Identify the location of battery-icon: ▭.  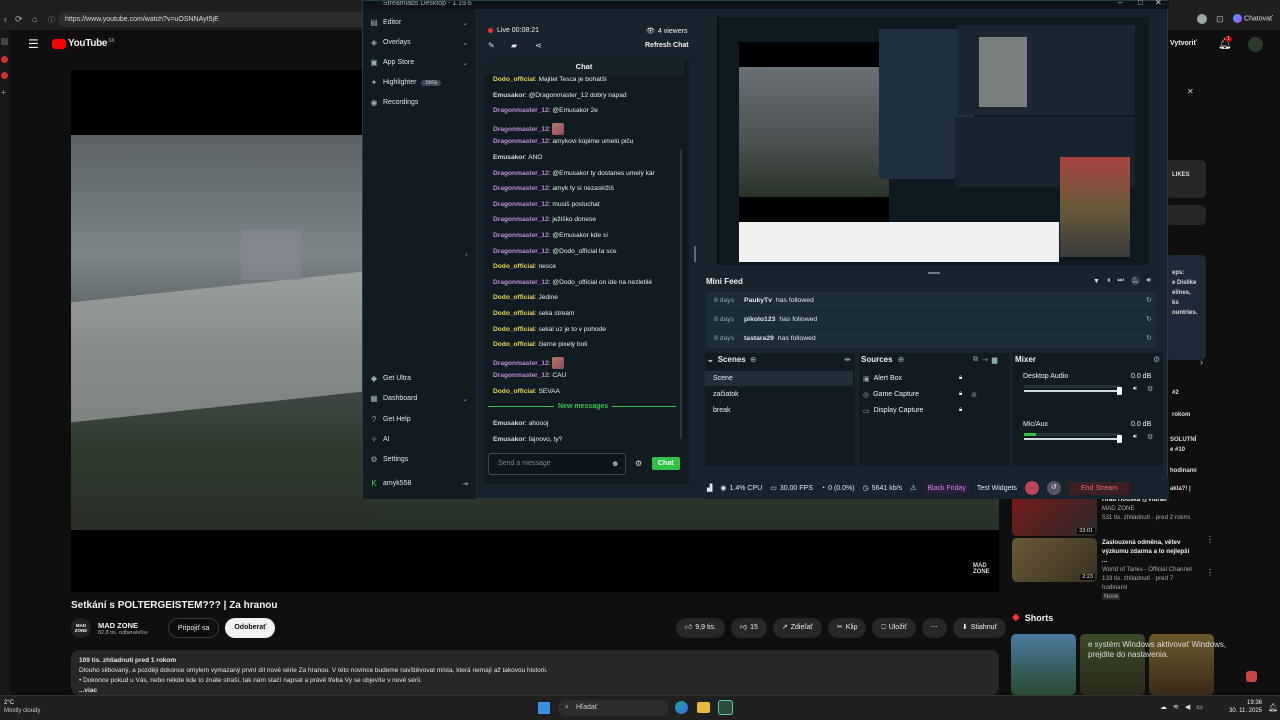
(1199, 707).